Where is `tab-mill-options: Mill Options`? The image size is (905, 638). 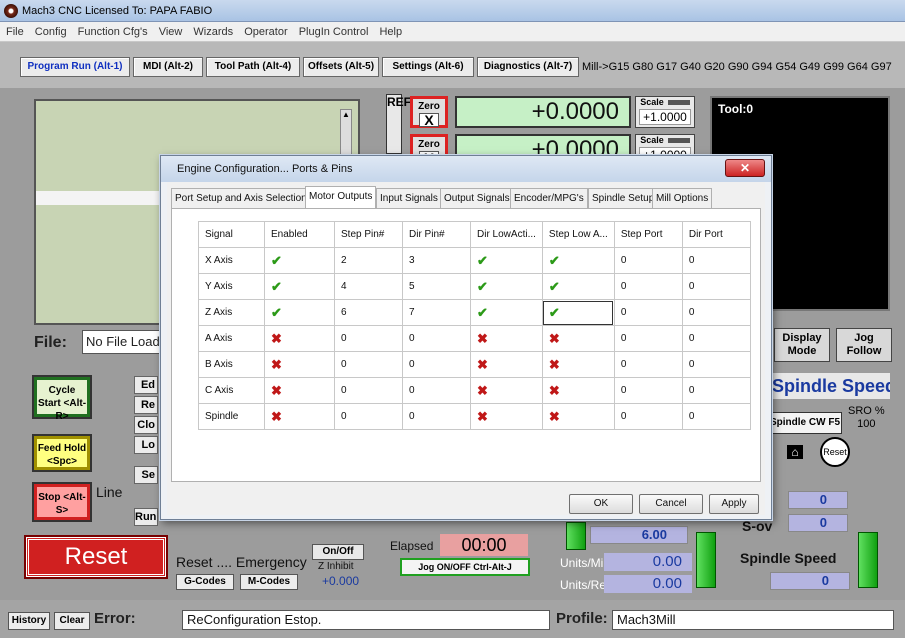 tab-mill-options: Mill Options is located at coordinates (682, 198).